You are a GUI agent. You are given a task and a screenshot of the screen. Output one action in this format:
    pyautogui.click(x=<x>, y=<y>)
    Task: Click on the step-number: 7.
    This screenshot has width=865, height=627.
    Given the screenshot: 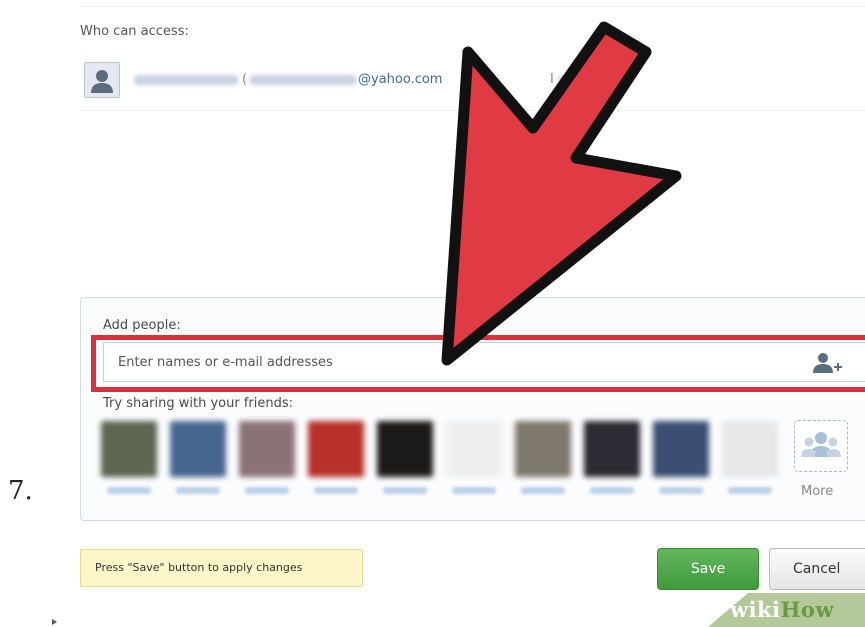 What is the action you would take?
    pyautogui.click(x=20, y=491)
    